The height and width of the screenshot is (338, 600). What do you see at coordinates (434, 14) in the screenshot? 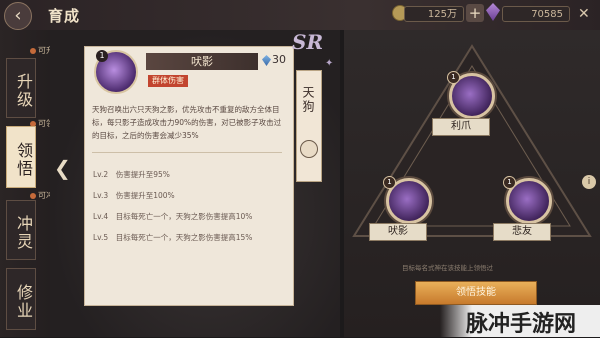
I see `coin-counter: 125万` at bounding box center [434, 14].